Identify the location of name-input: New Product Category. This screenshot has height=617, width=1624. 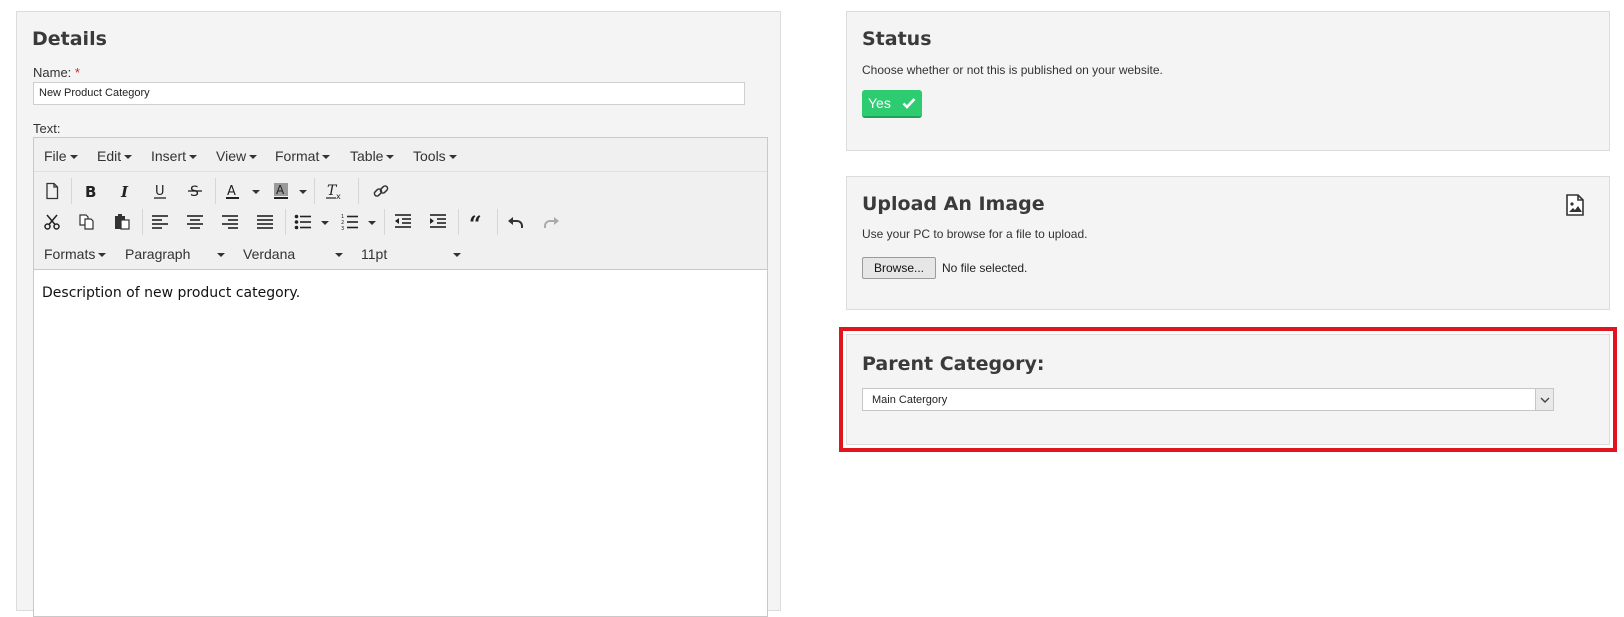
(389, 93).